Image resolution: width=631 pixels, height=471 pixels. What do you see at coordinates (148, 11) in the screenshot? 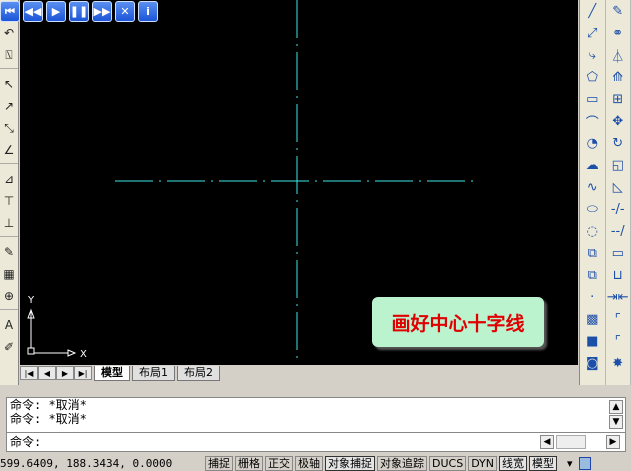
I see `info-icon: i` at bounding box center [148, 11].